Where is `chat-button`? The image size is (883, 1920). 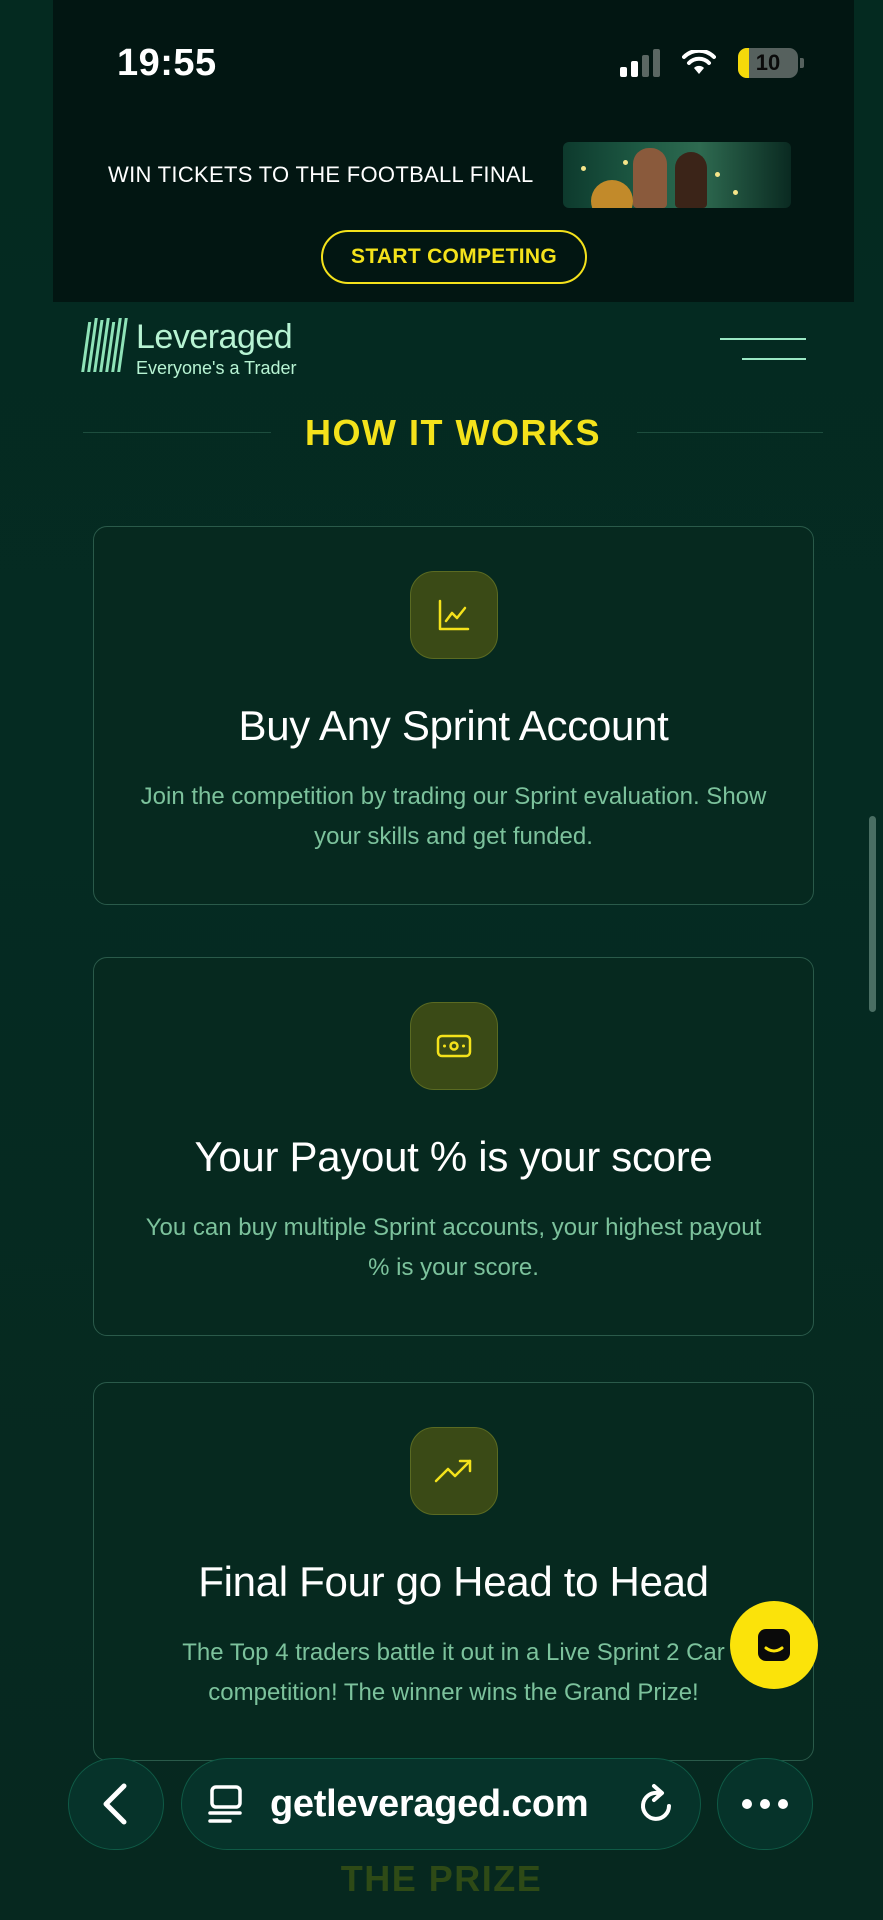 chat-button is located at coordinates (774, 1645).